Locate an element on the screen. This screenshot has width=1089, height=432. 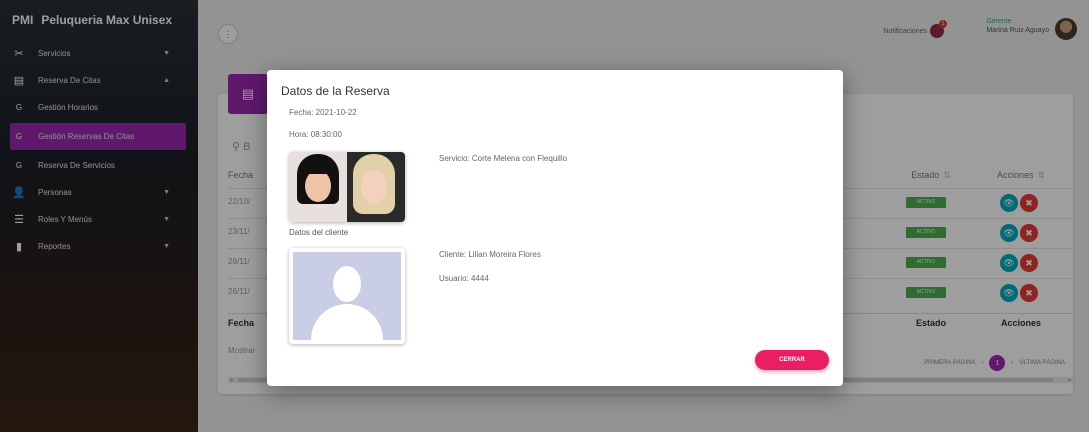
service-image is located at coordinates (347, 187).